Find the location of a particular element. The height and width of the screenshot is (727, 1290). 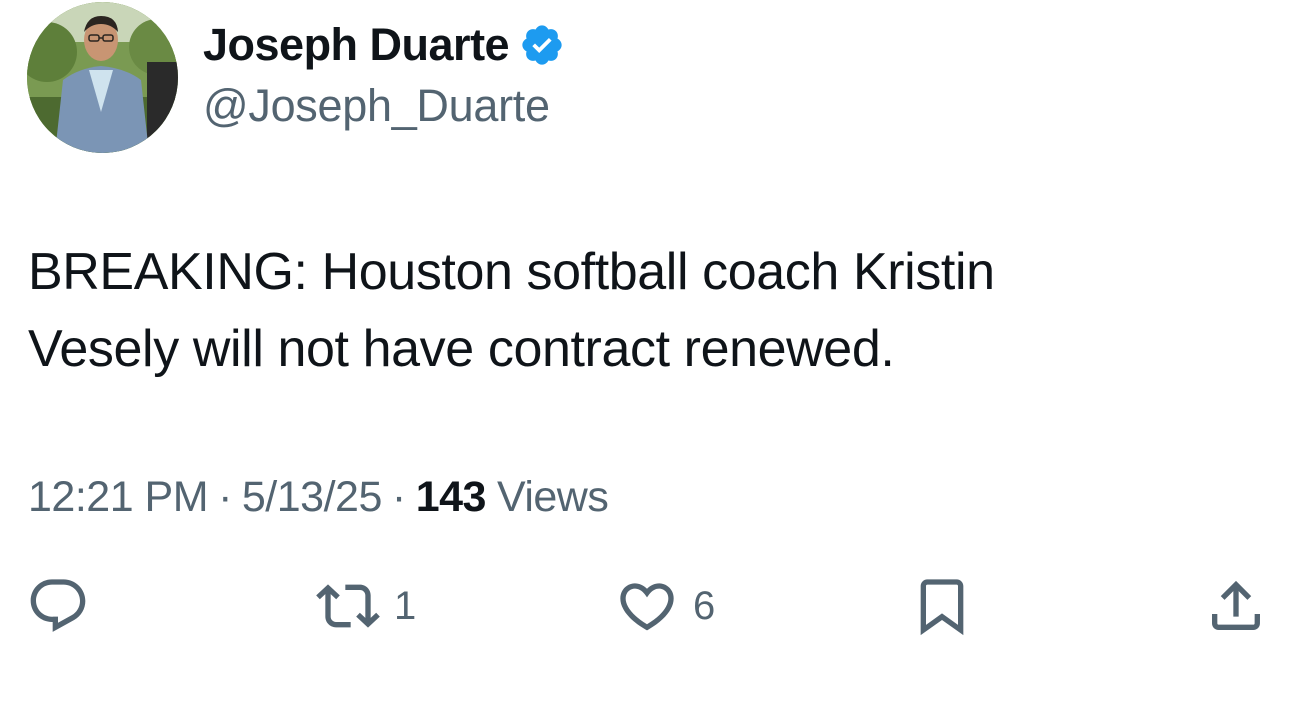

avatar is located at coordinates (102, 77).